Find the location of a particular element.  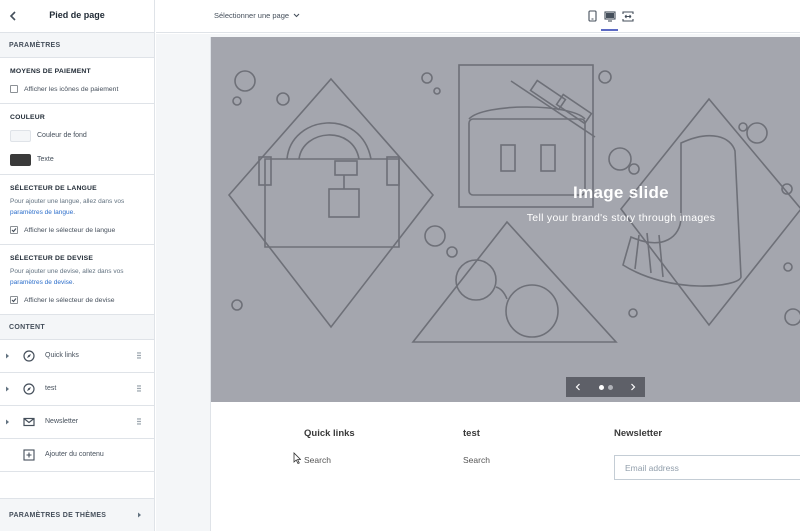

content-item-quick-links: Quick links is located at coordinates (77, 356).